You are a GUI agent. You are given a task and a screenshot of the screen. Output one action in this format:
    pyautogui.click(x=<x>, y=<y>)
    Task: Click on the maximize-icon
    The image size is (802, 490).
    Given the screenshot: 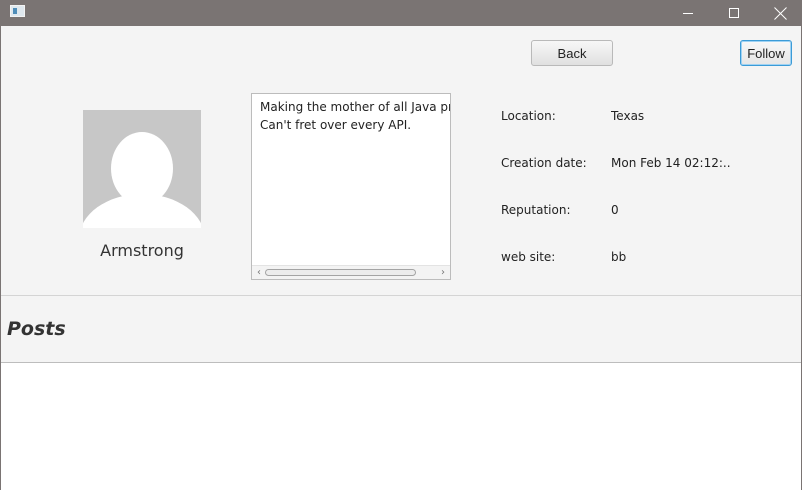 What is the action you would take?
    pyautogui.click(x=734, y=13)
    